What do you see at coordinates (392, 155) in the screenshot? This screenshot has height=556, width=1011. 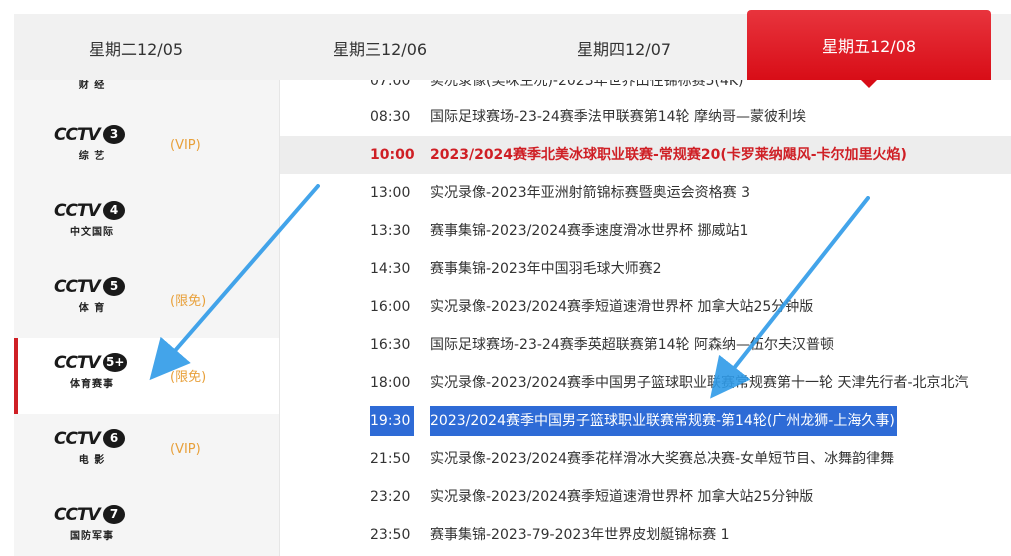 I see `program-time: 10:00` at bounding box center [392, 155].